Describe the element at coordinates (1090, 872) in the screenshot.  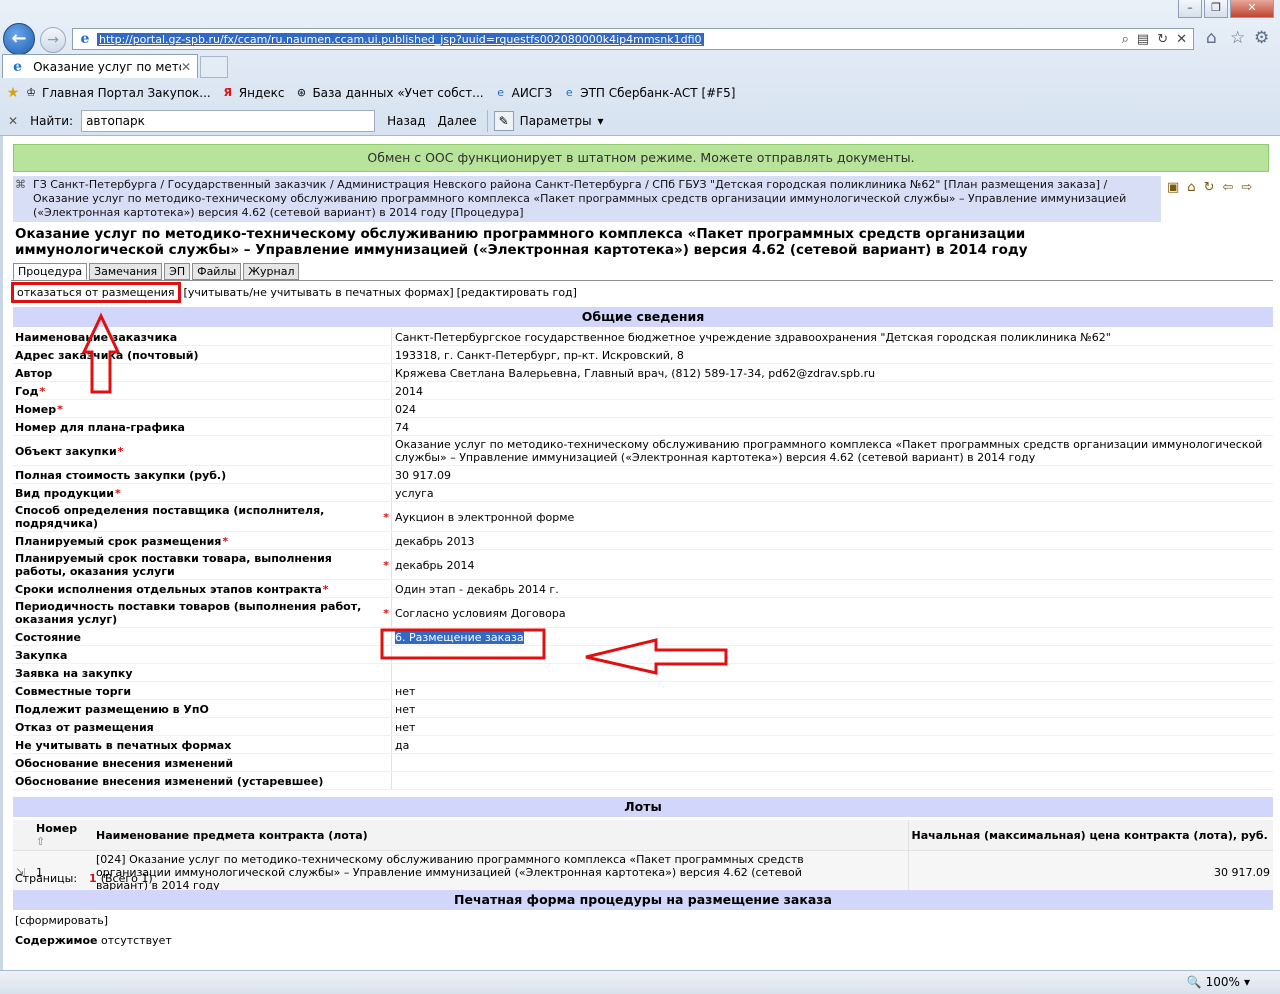
I see `lot-price: 30 917.09` at that location.